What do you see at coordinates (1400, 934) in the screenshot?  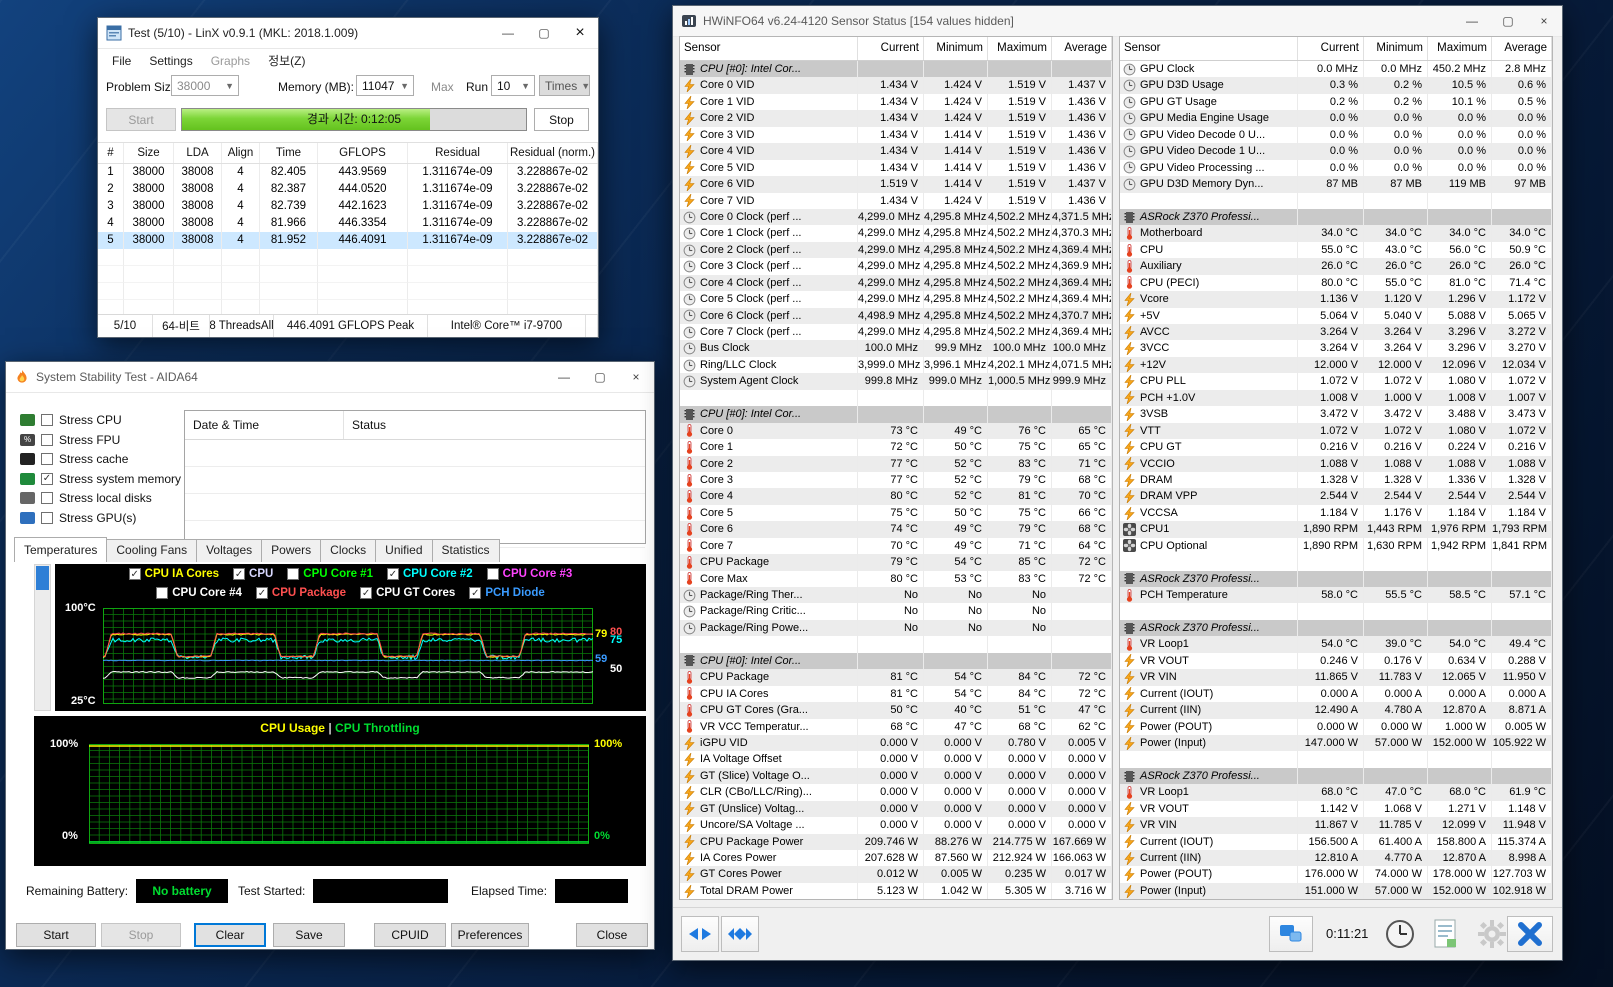 I see `clock-button` at bounding box center [1400, 934].